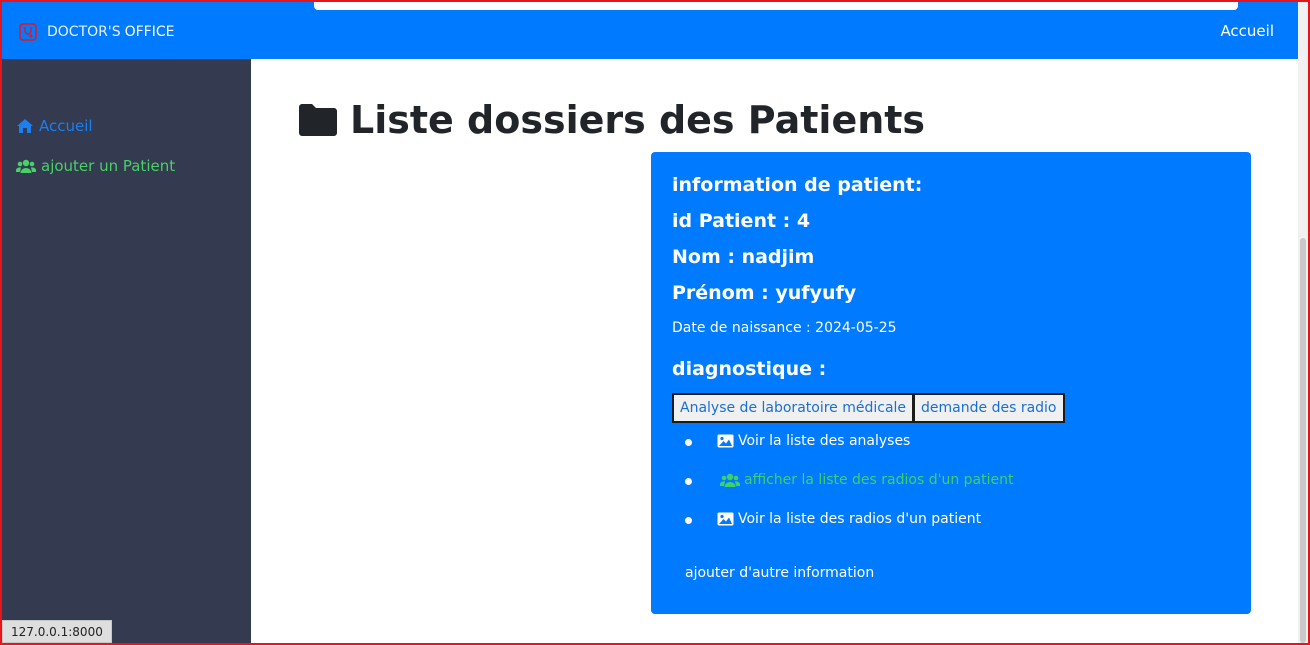  What do you see at coordinates (776, 6) in the screenshot?
I see `top-search-box` at bounding box center [776, 6].